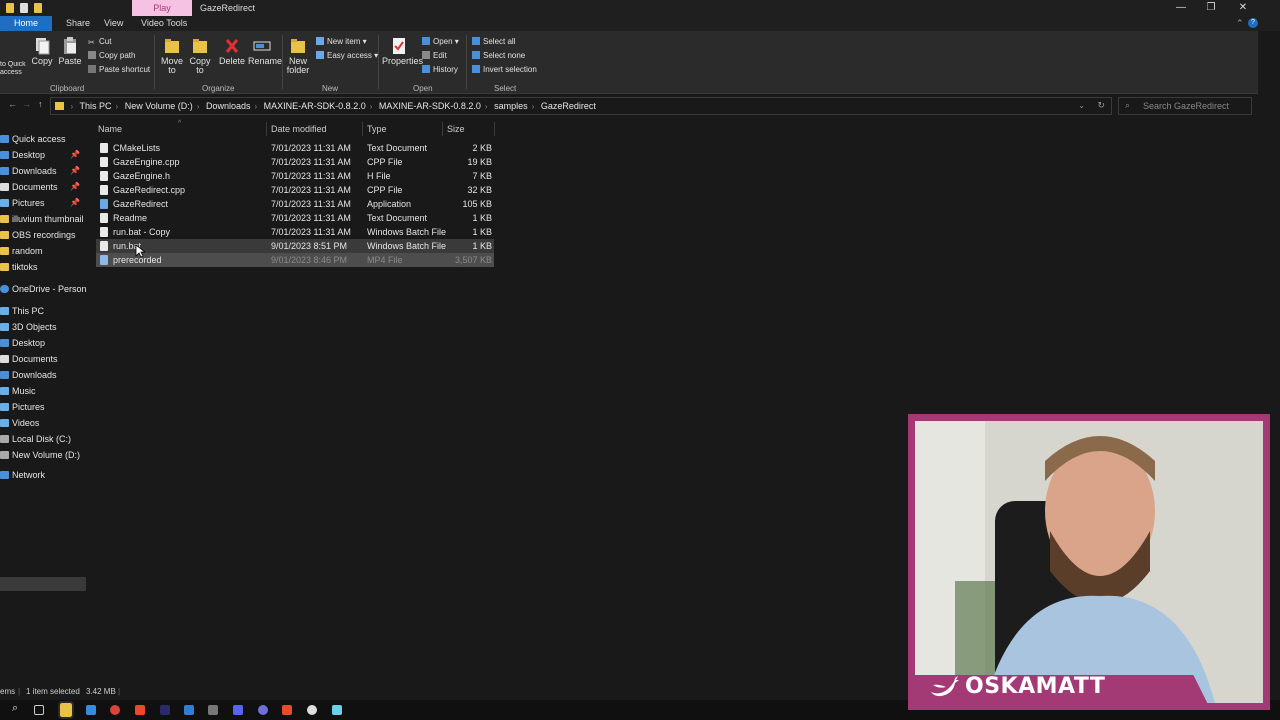  I want to click on column-header-type: Type, so click(377, 129).